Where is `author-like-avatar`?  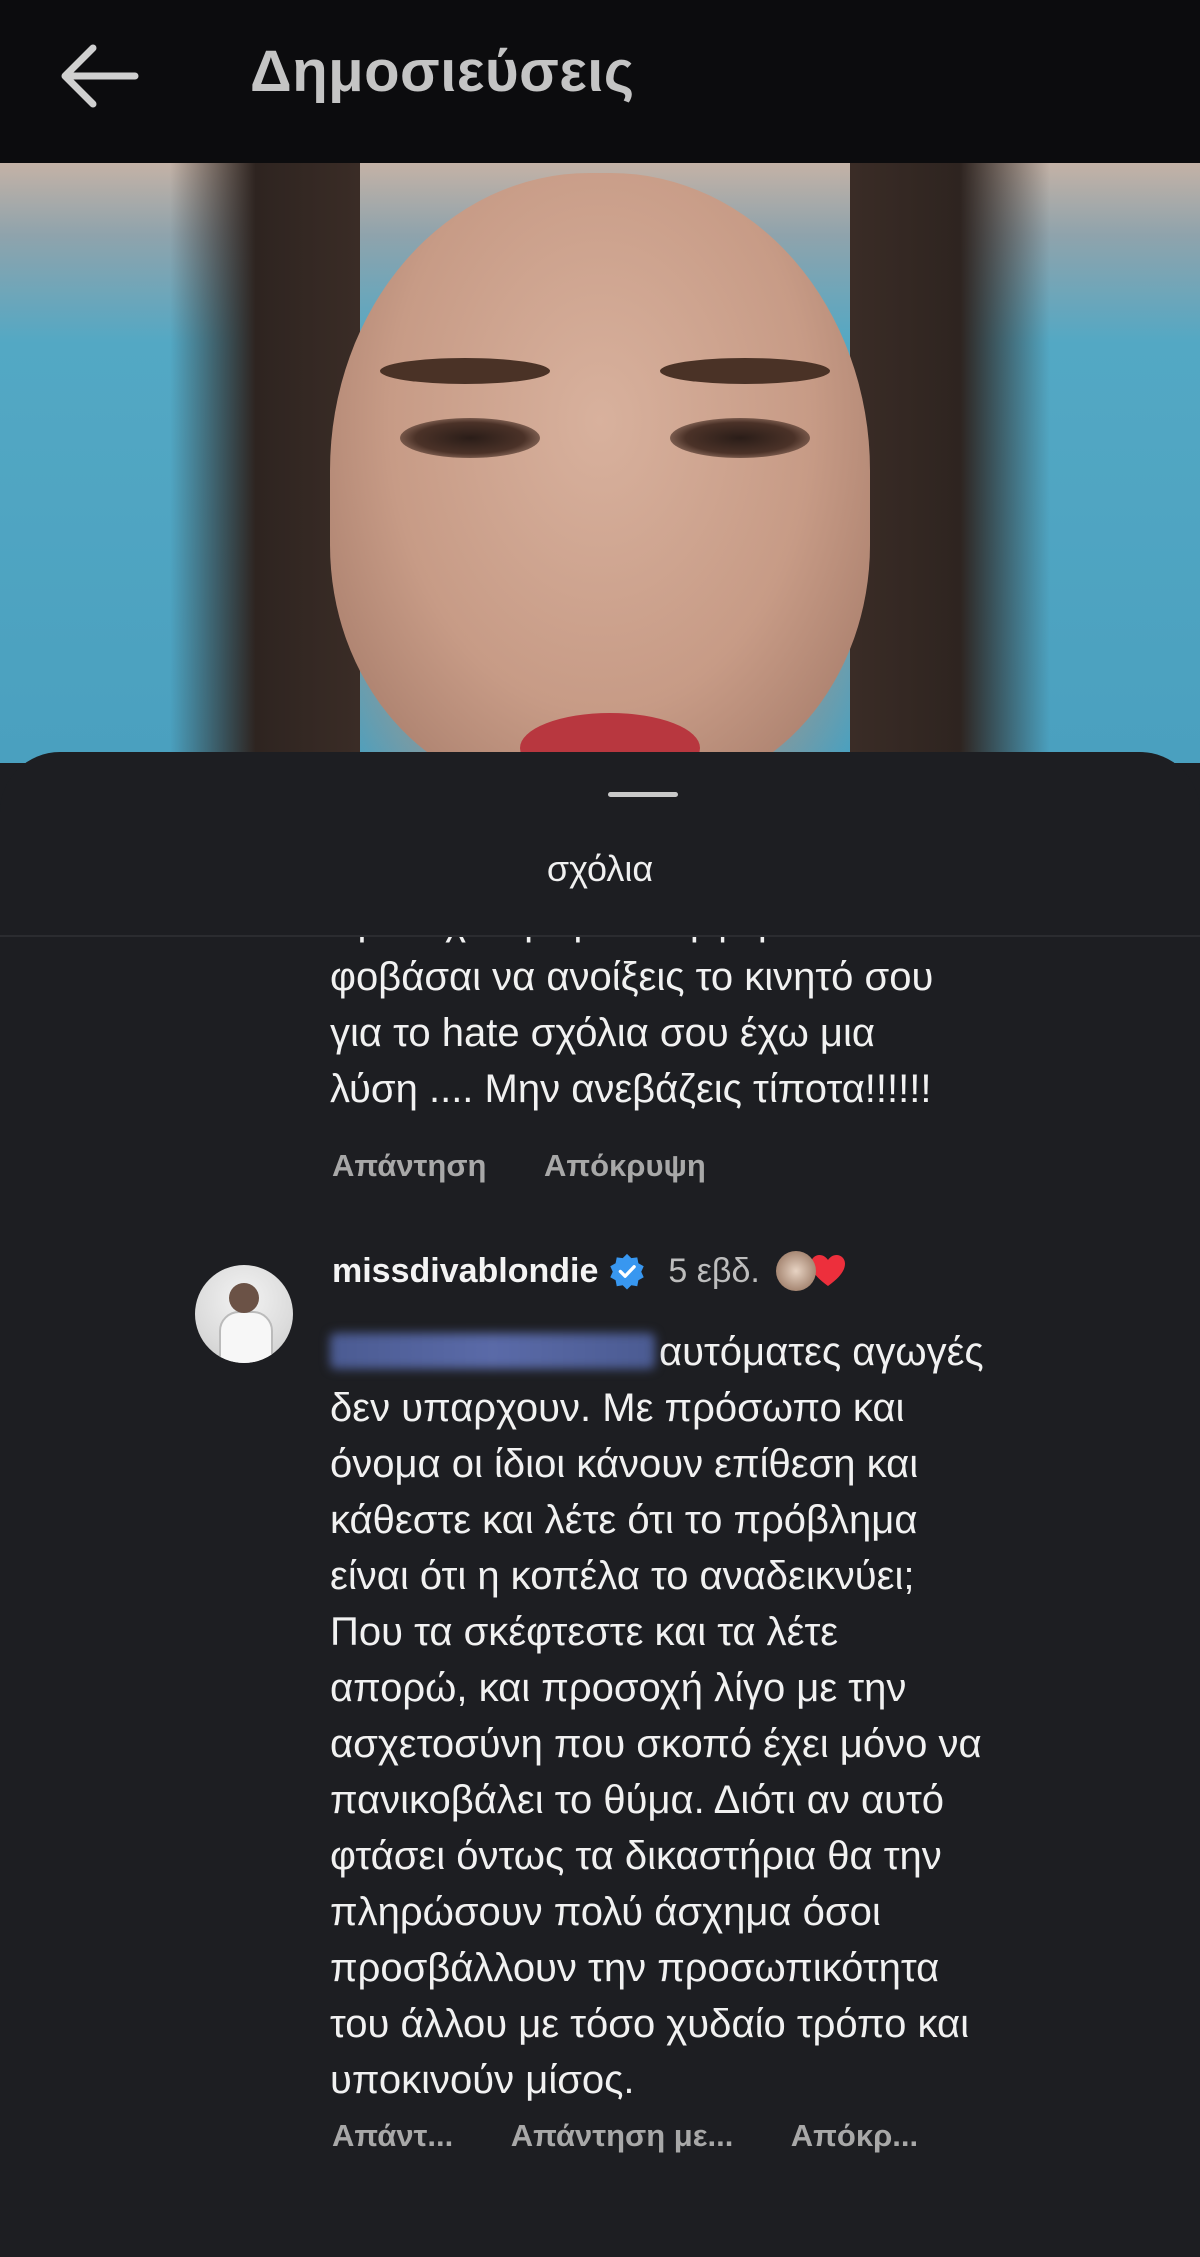 author-like-avatar is located at coordinates (795, 1271).